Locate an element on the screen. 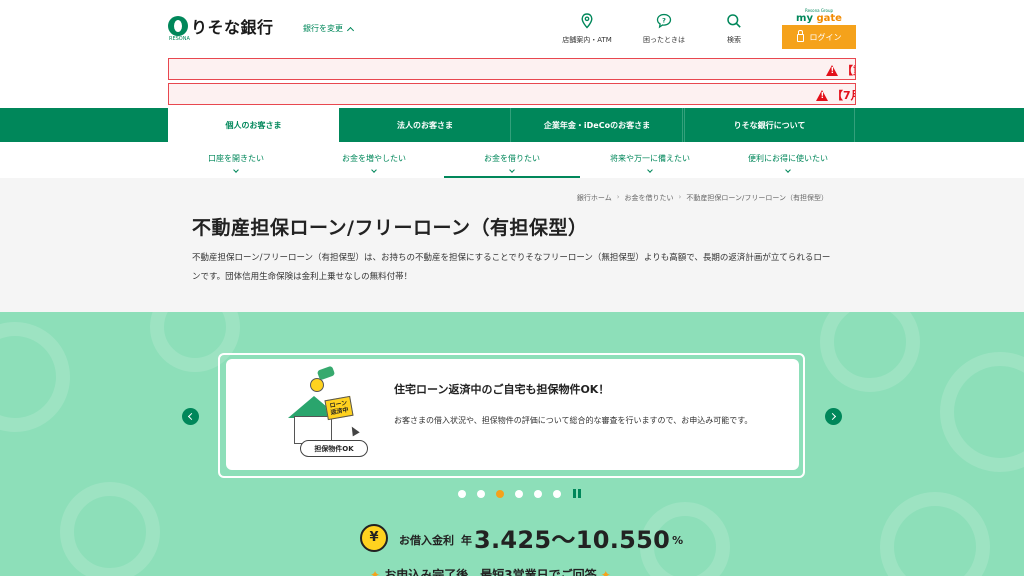  resona-logo: りそな銀行 is located at coordinates (221, 26).